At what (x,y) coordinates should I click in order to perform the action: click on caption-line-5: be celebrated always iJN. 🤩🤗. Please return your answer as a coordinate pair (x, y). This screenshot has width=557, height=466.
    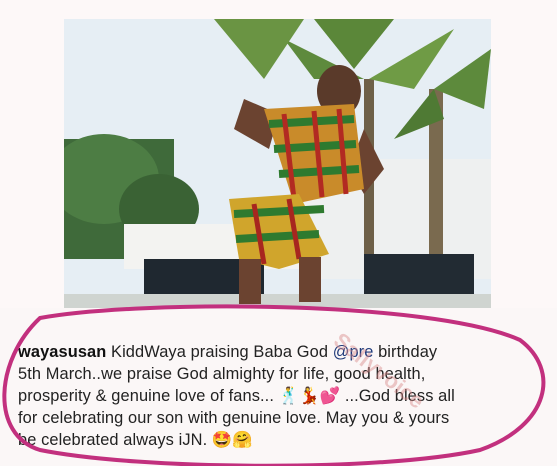
    Looking at the image, I should click on (278, 440).